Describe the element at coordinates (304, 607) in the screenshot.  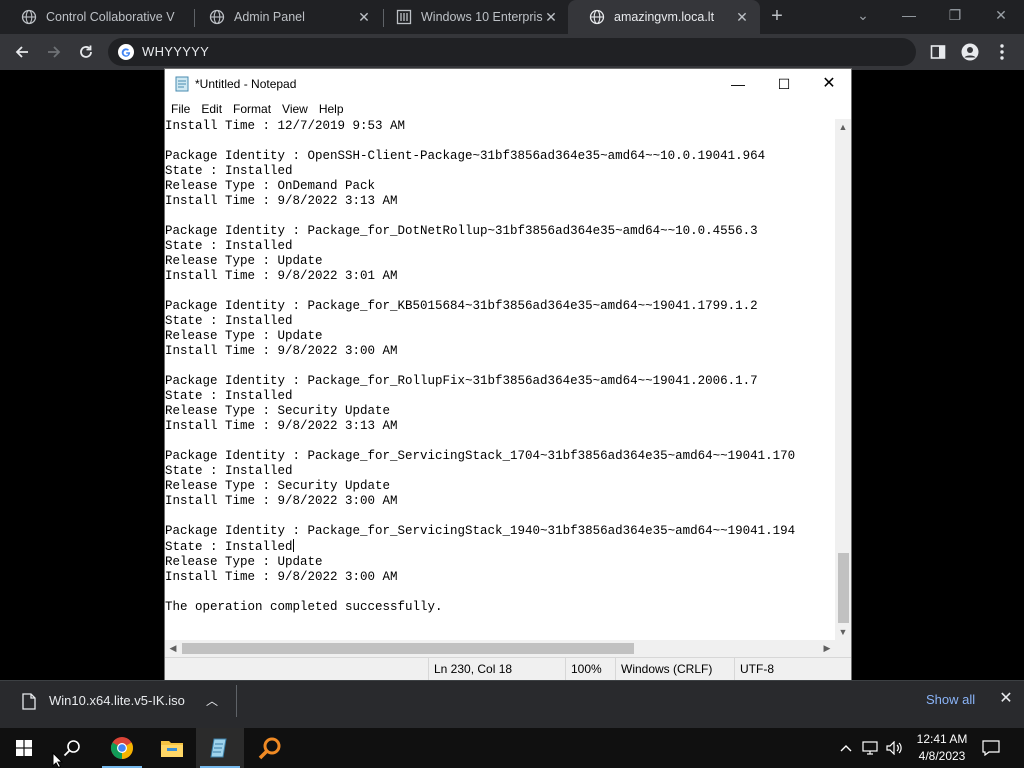
I see `text-line: The operation completed successfully.` at that location.